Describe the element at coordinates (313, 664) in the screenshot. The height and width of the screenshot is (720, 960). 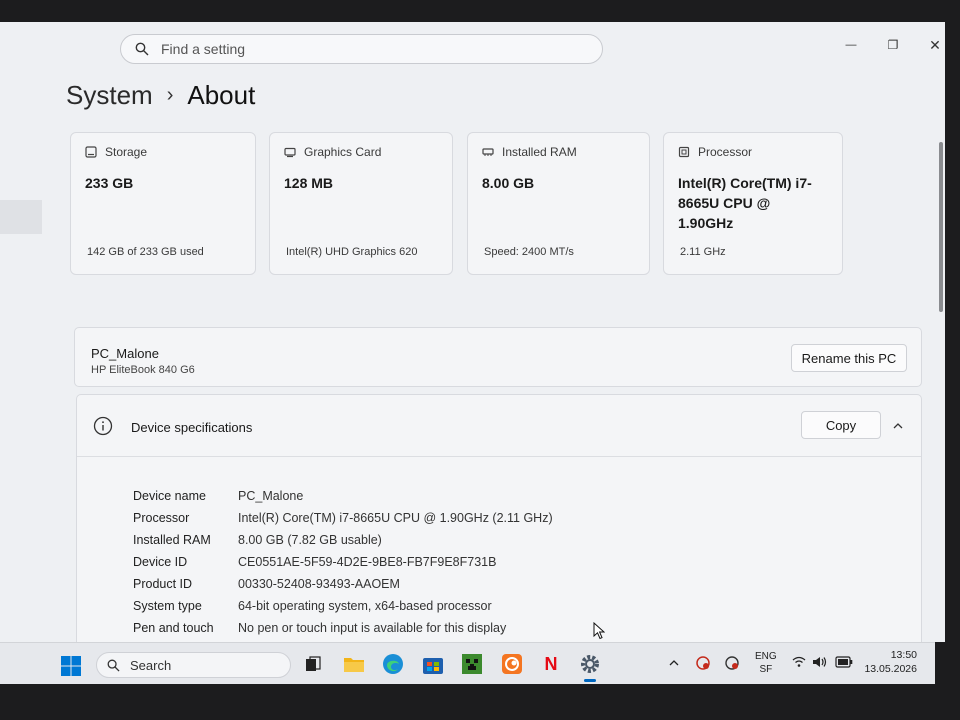
I see `task-view-icon` at that location.